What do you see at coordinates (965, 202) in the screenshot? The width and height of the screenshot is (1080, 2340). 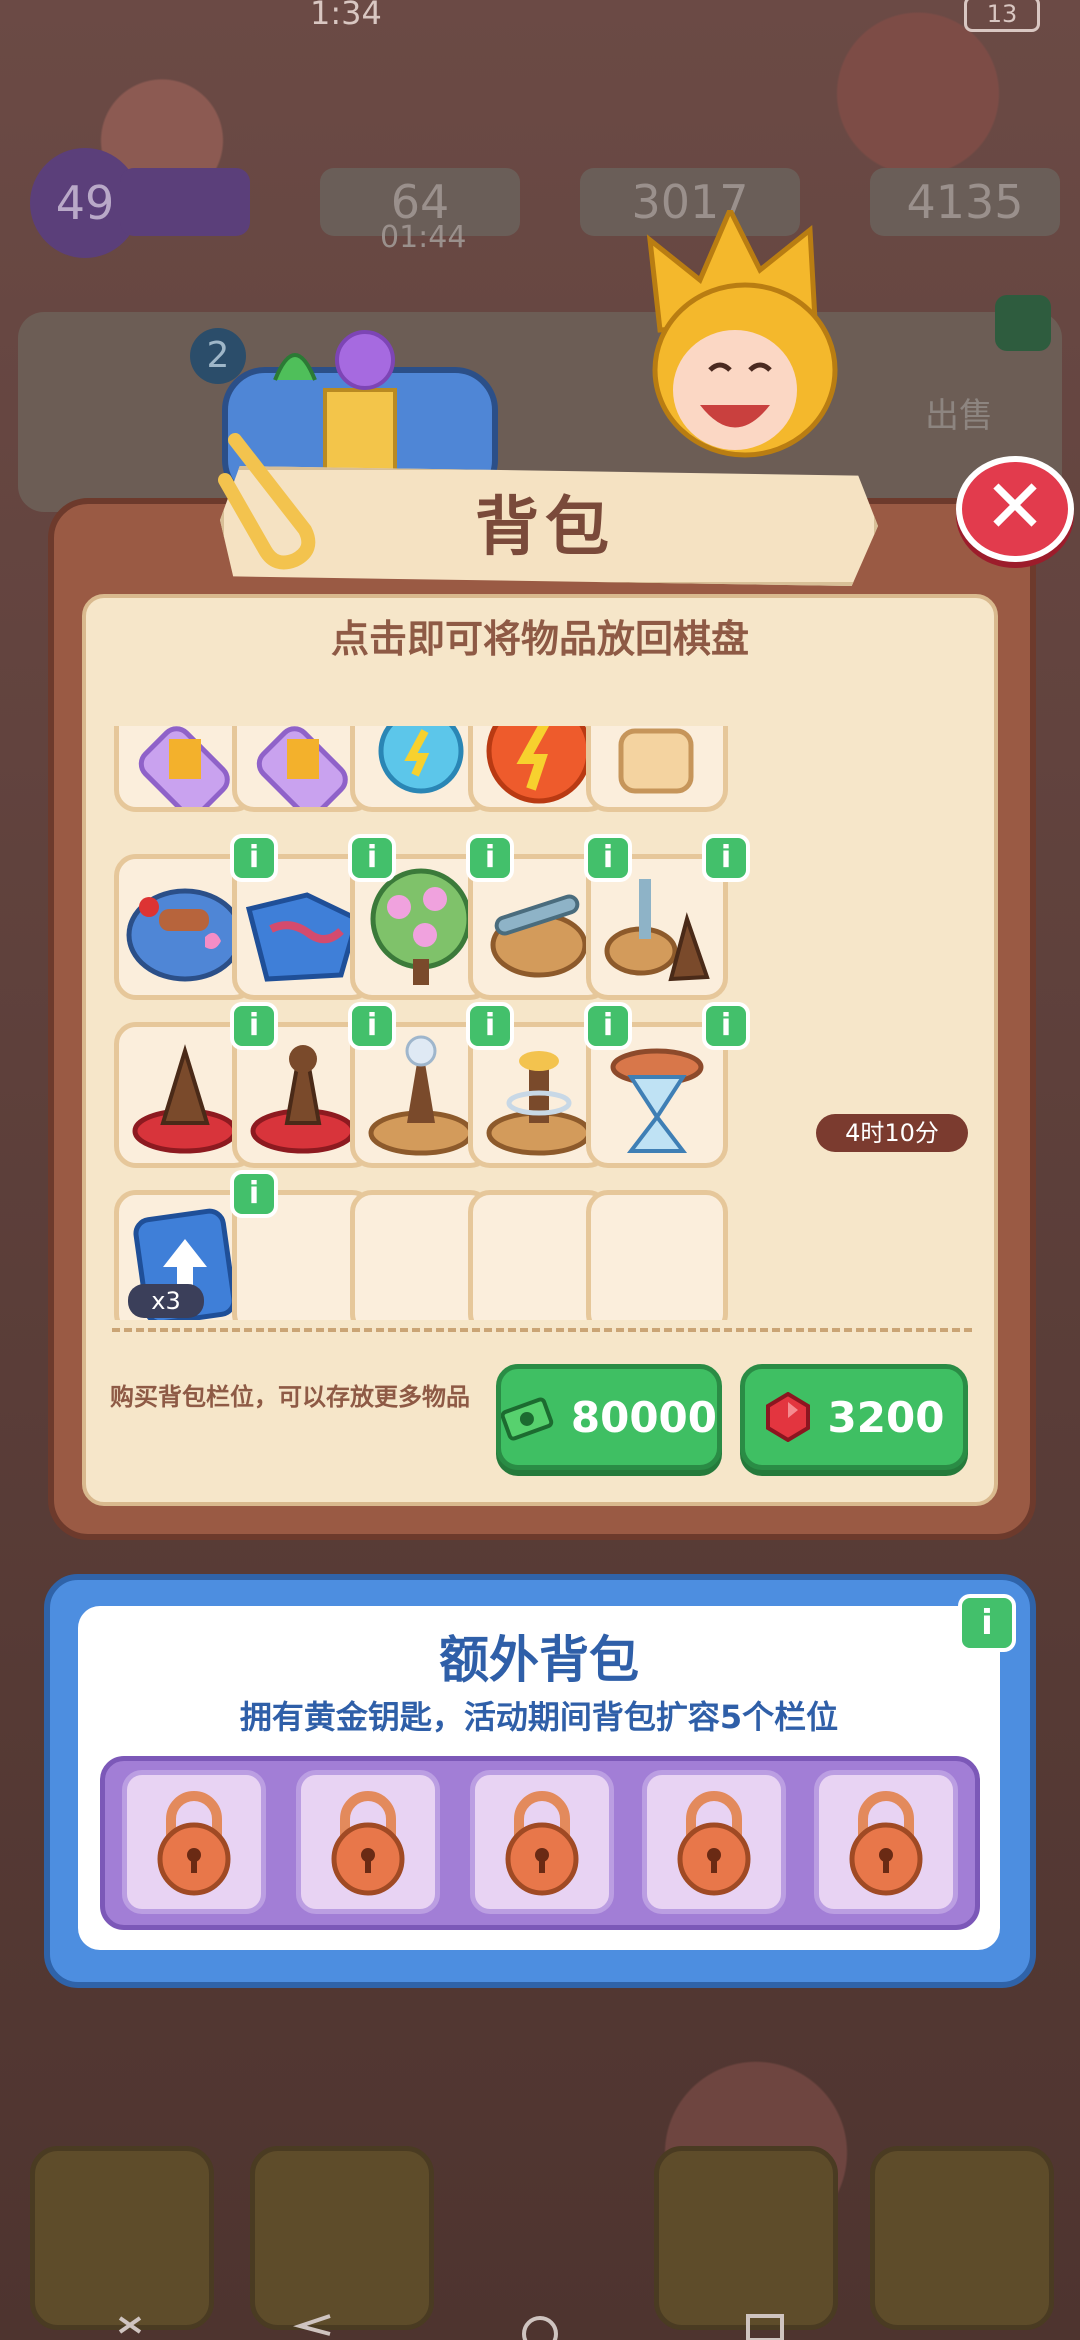 I see `gem-counter: 4135` at bounding box center [965, 202].